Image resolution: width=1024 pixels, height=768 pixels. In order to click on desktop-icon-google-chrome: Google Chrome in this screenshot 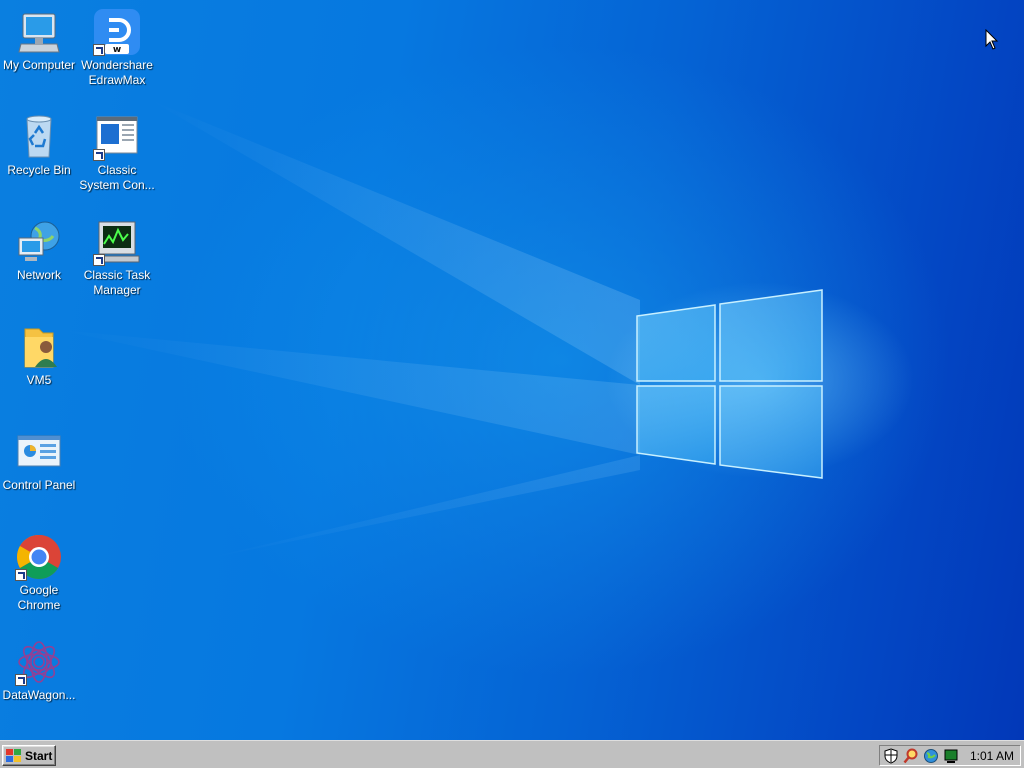, I will do `click(39, 573)`.